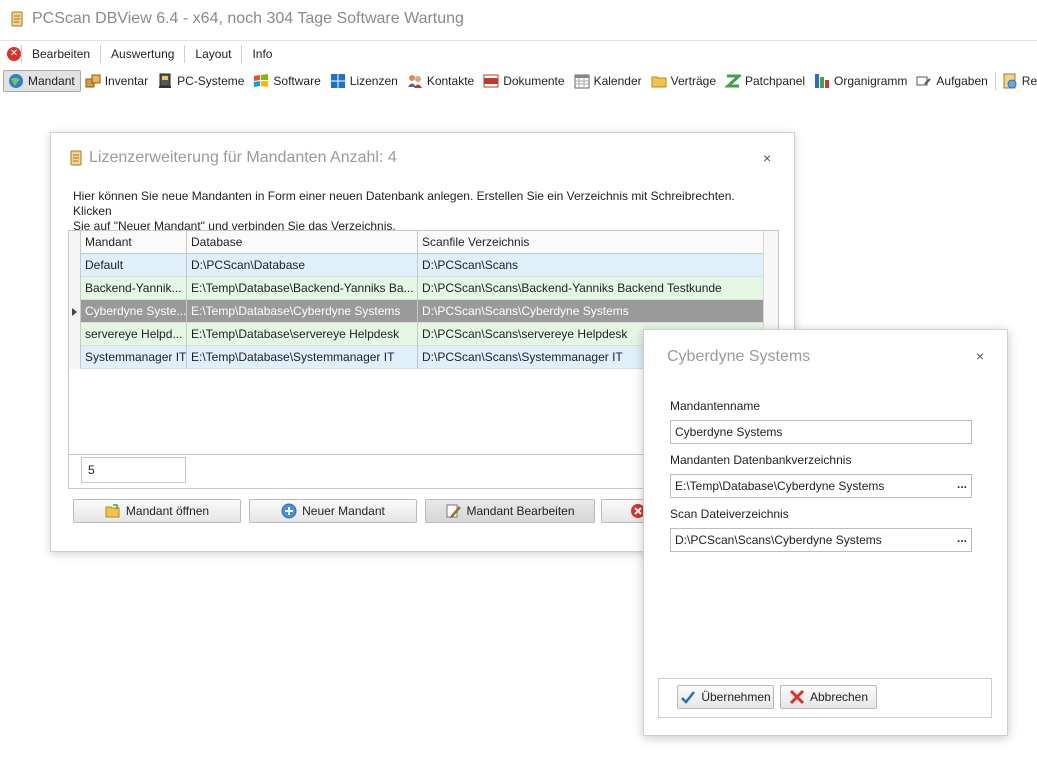 The width and height of the screenshot is (1037, 768). I want to click on toolbar-separator, so click(995, 81).